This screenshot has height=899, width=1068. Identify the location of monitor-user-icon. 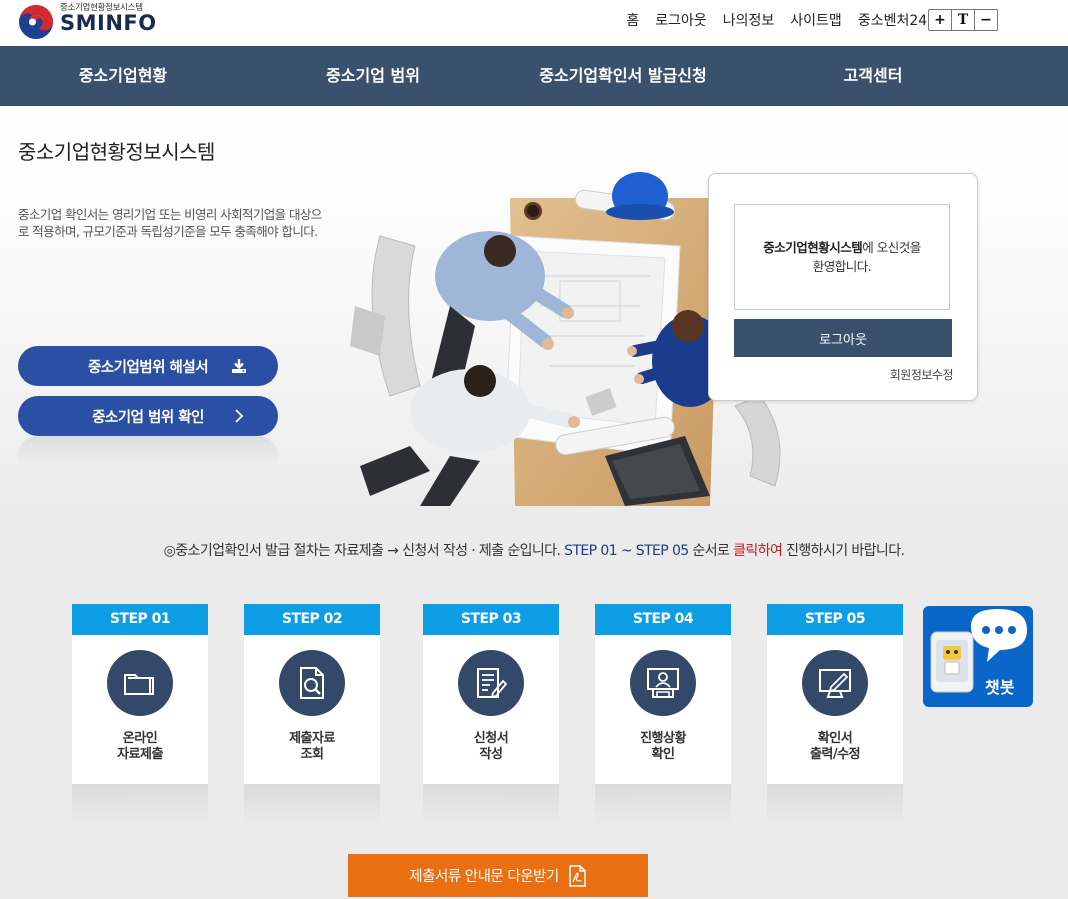
(663, 683).